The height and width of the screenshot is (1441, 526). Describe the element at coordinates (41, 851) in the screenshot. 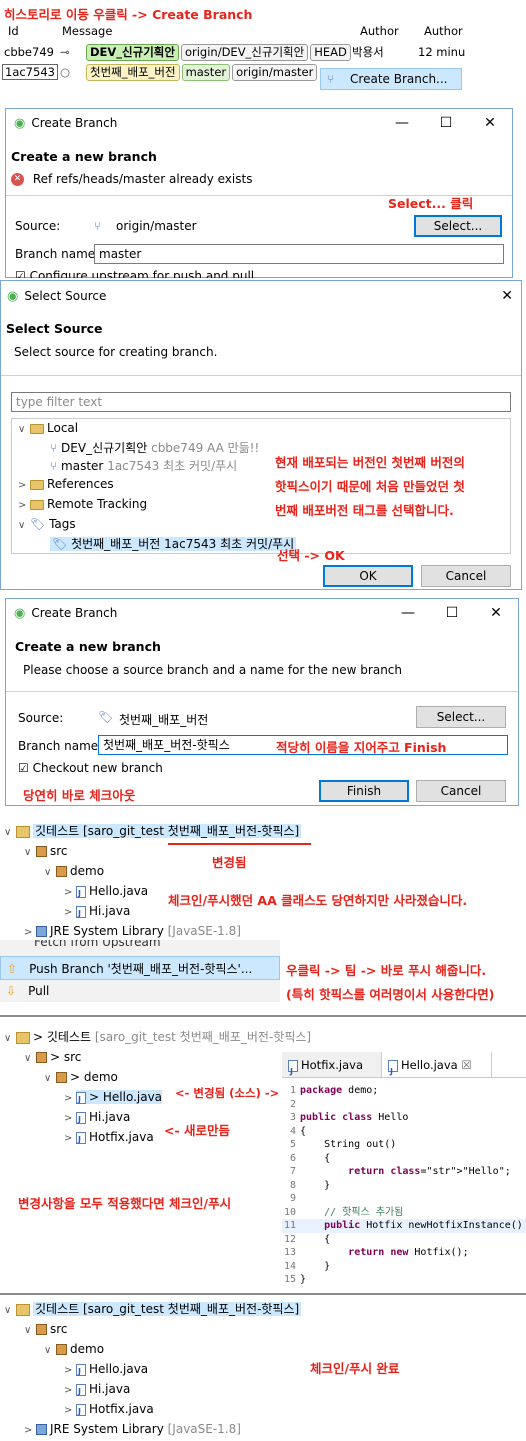

I see `src-folder-icon` at that location.